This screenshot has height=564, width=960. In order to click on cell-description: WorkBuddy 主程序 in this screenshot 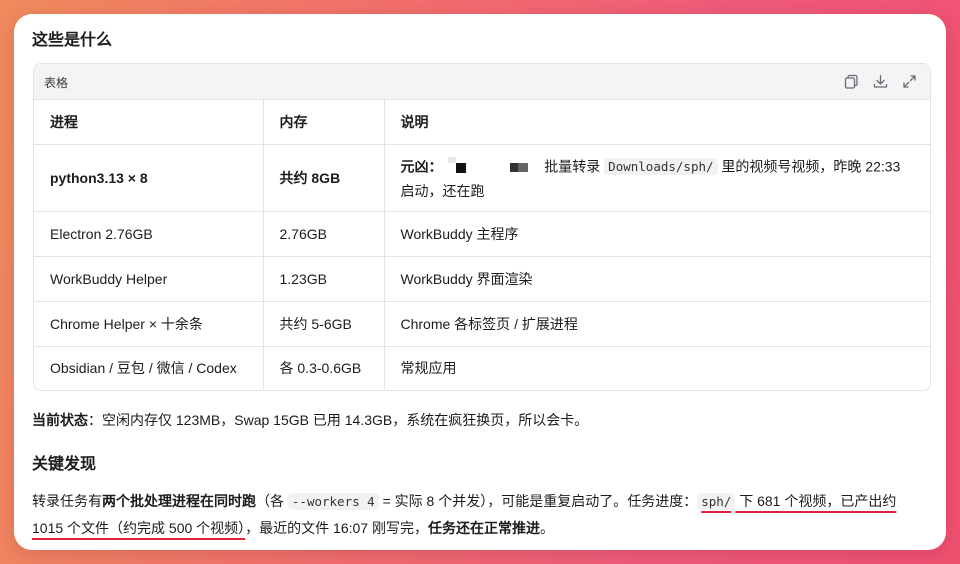, I will do `click(657, 234)`.